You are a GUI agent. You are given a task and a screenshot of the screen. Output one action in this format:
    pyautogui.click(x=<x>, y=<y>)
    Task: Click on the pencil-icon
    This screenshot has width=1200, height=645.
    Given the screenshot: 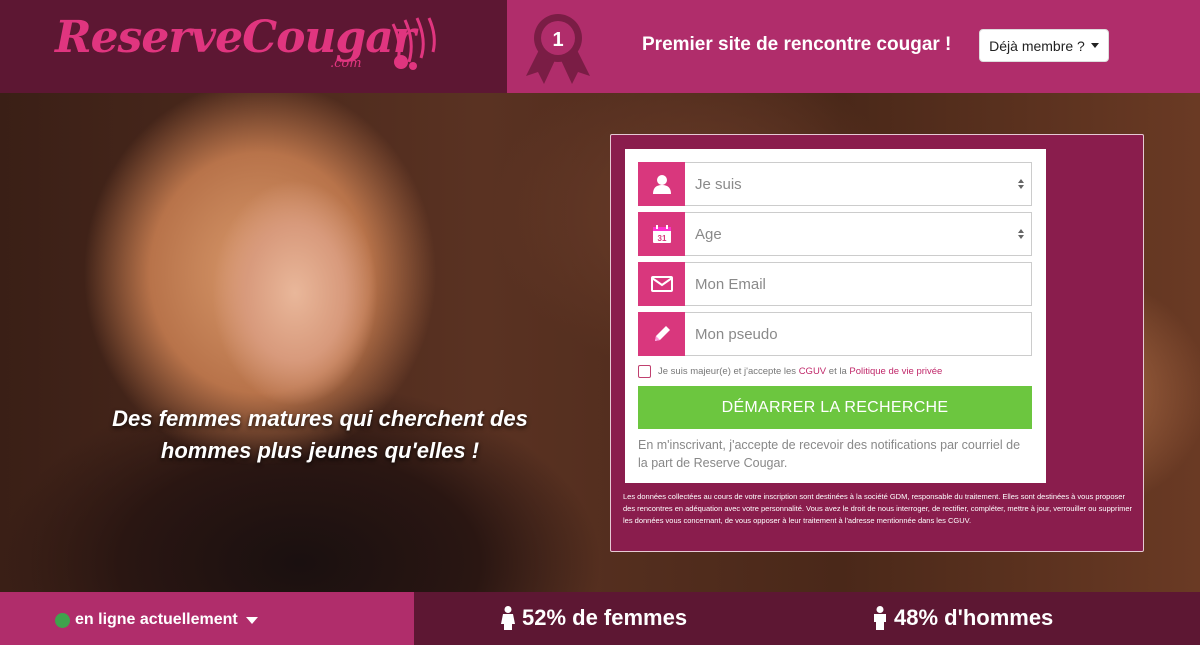 What is the action you would take?
    pyautogui.click(x=661, y=333)
    